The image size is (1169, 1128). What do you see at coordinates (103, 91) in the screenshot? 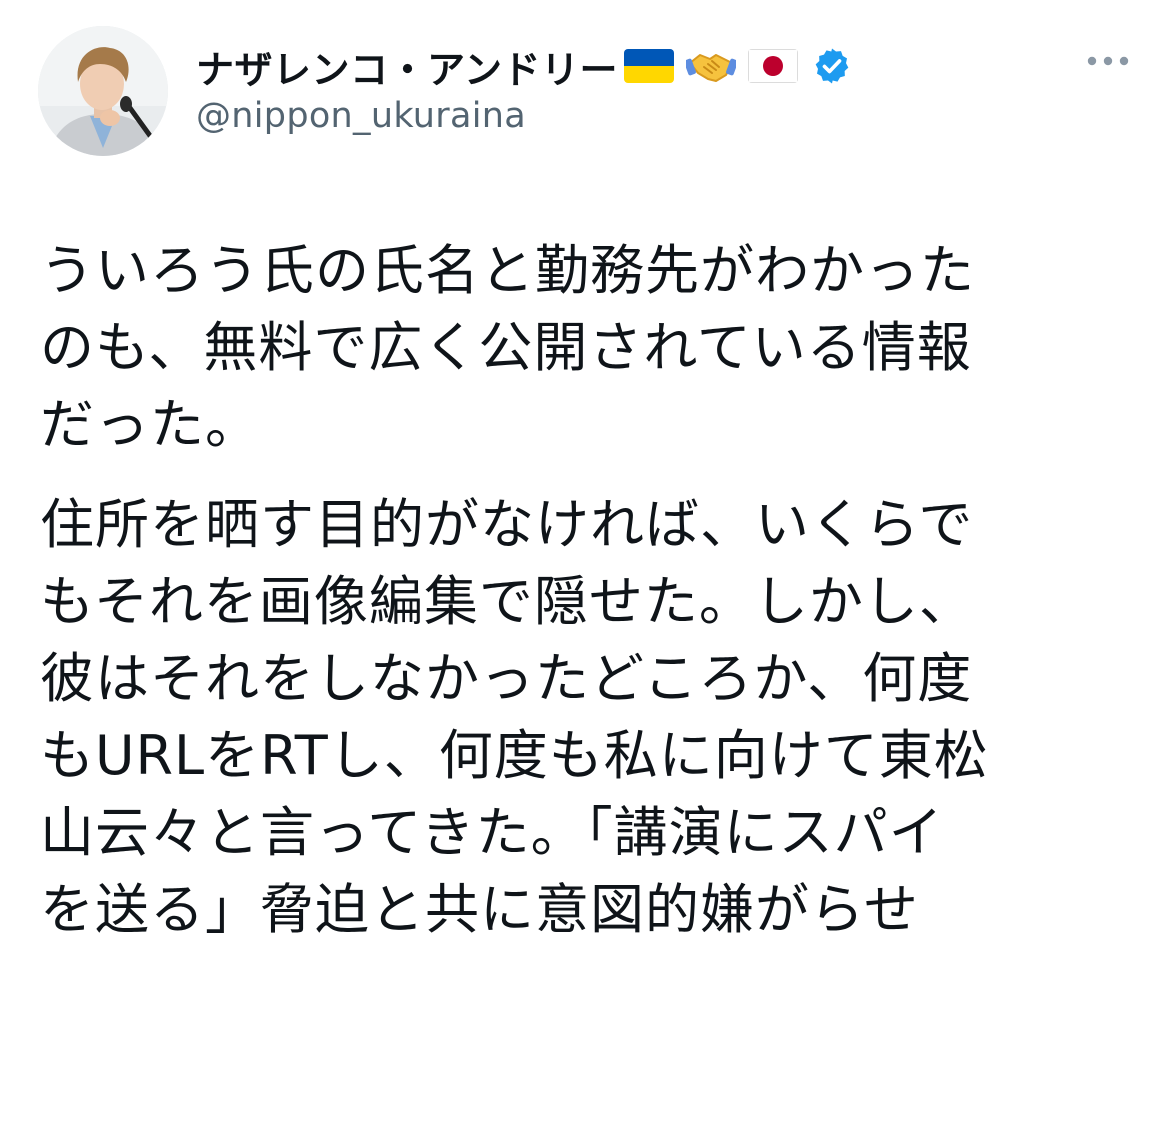
I see `avatar` at bounding box center [103, 91].